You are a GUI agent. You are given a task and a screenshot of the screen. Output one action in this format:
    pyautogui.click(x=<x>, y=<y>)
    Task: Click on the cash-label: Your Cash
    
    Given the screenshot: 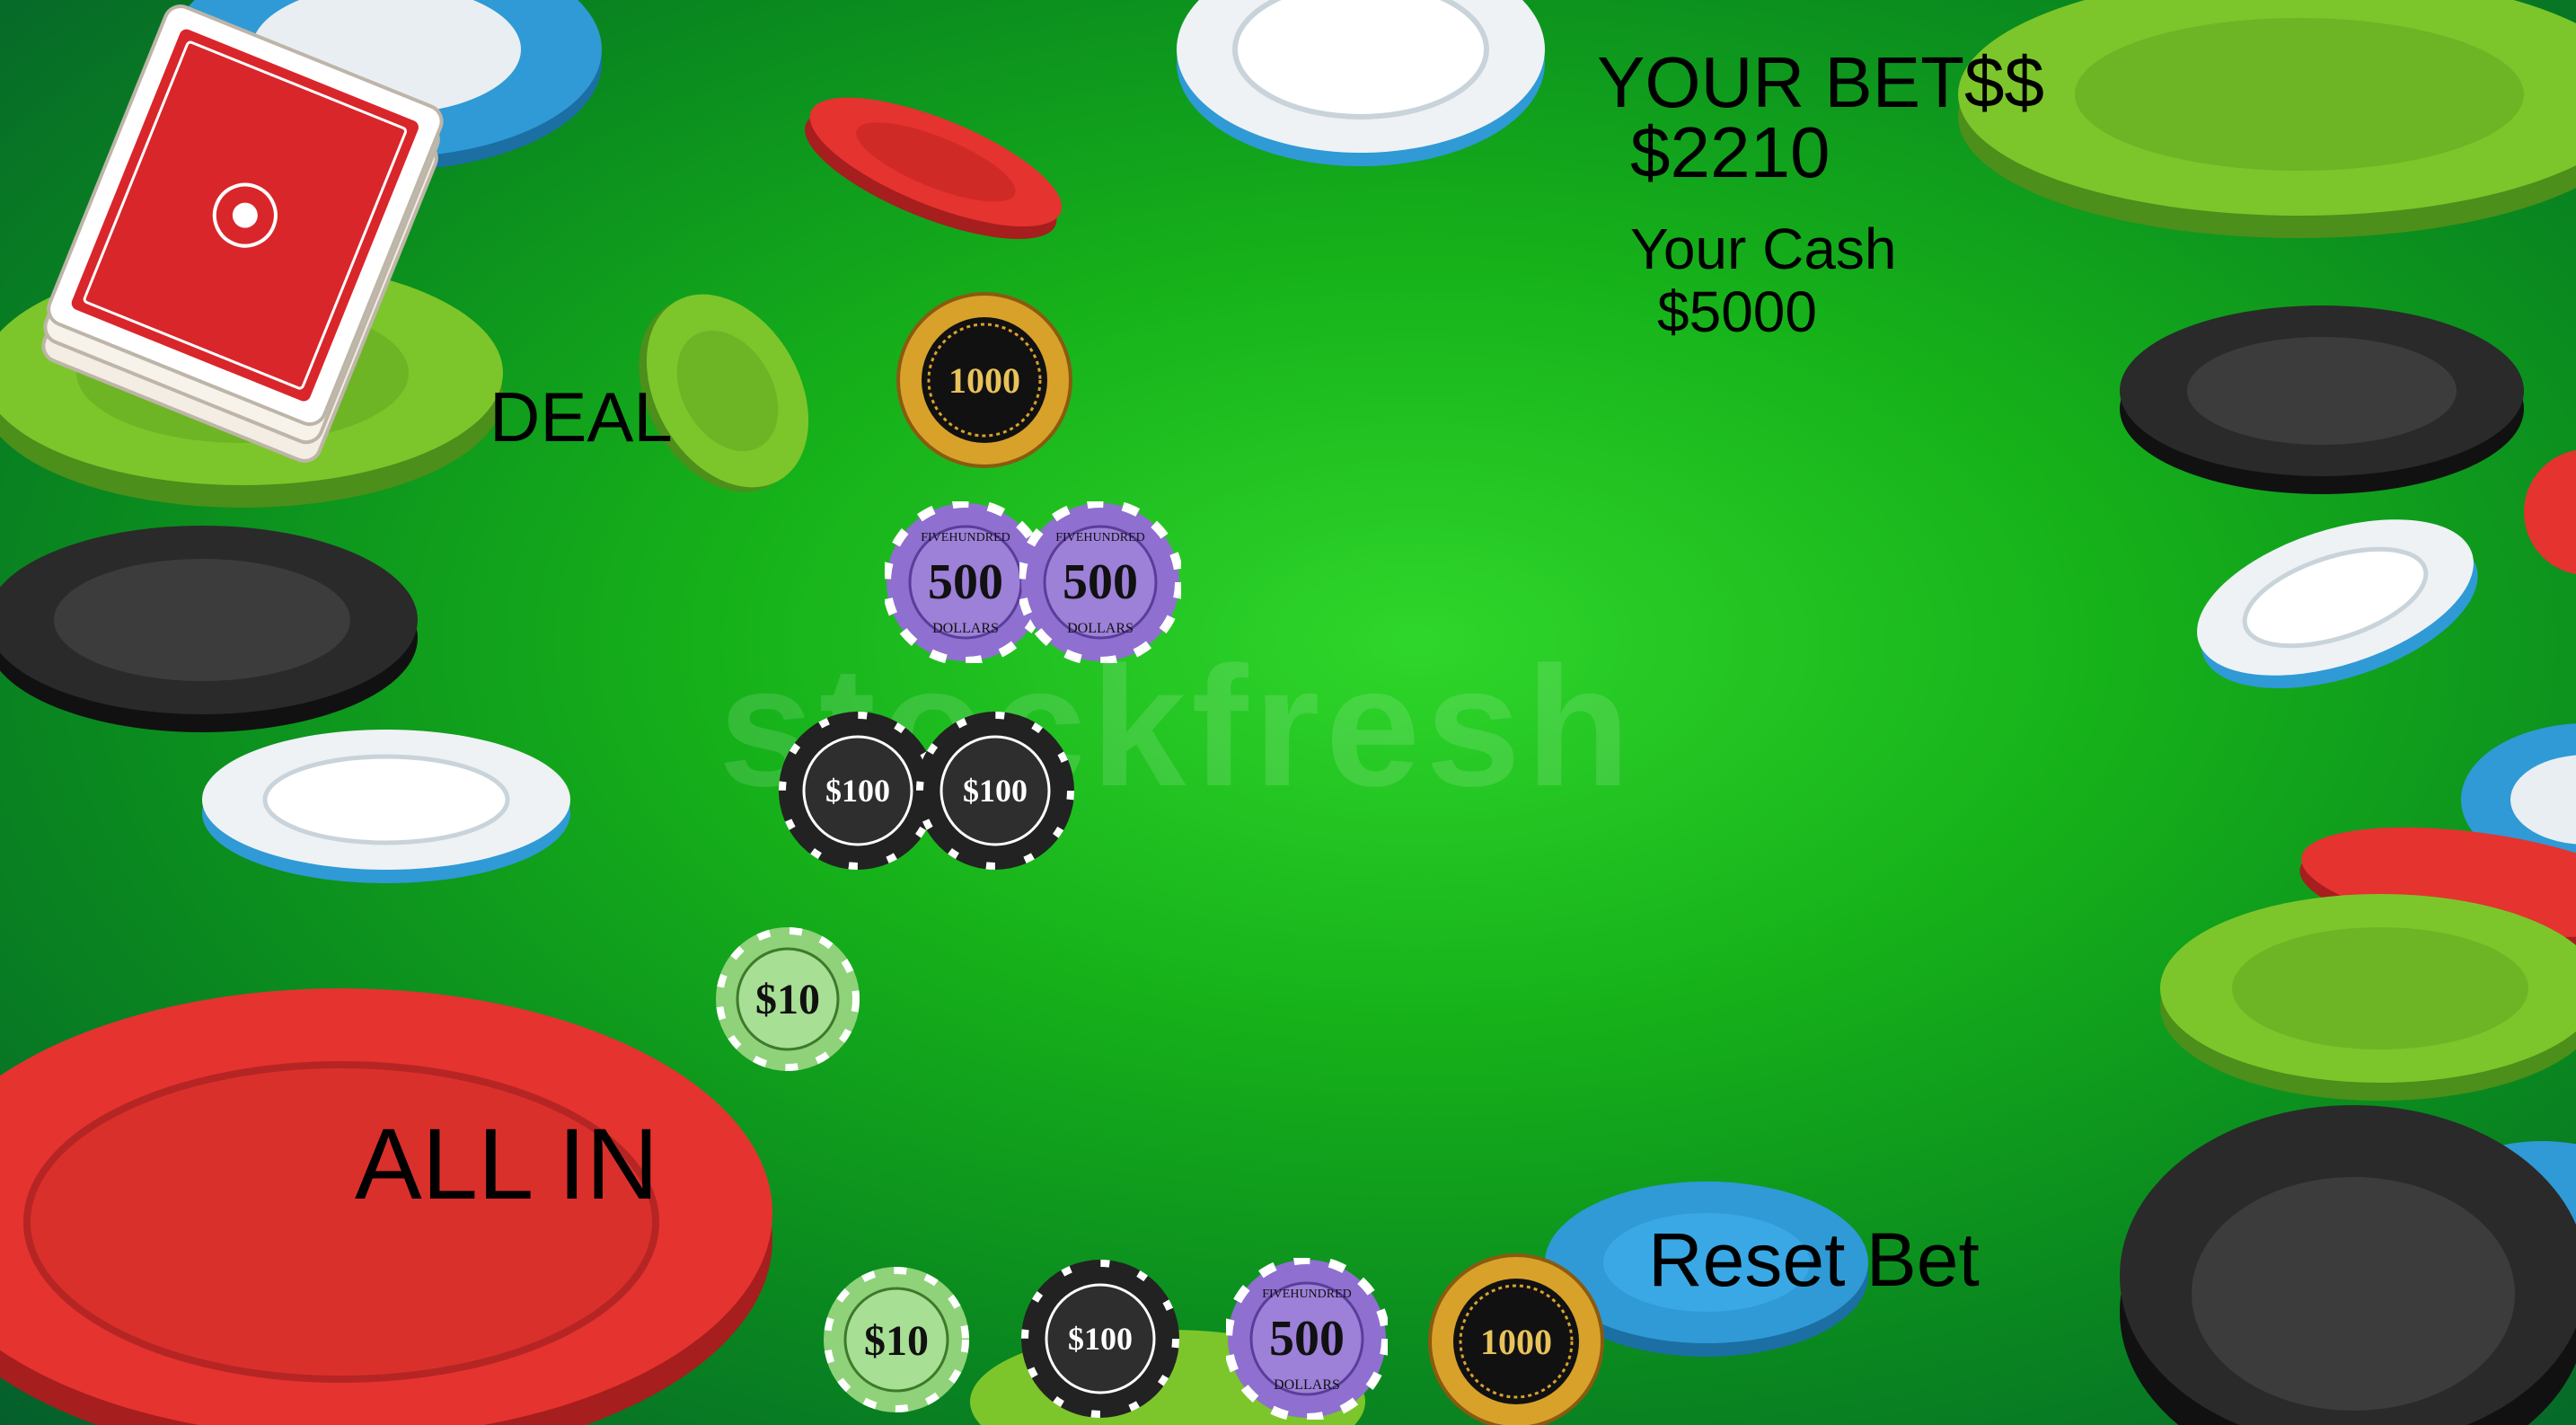 What is the action you would take?
    pyautogui.click(x=1763, y=249)
    